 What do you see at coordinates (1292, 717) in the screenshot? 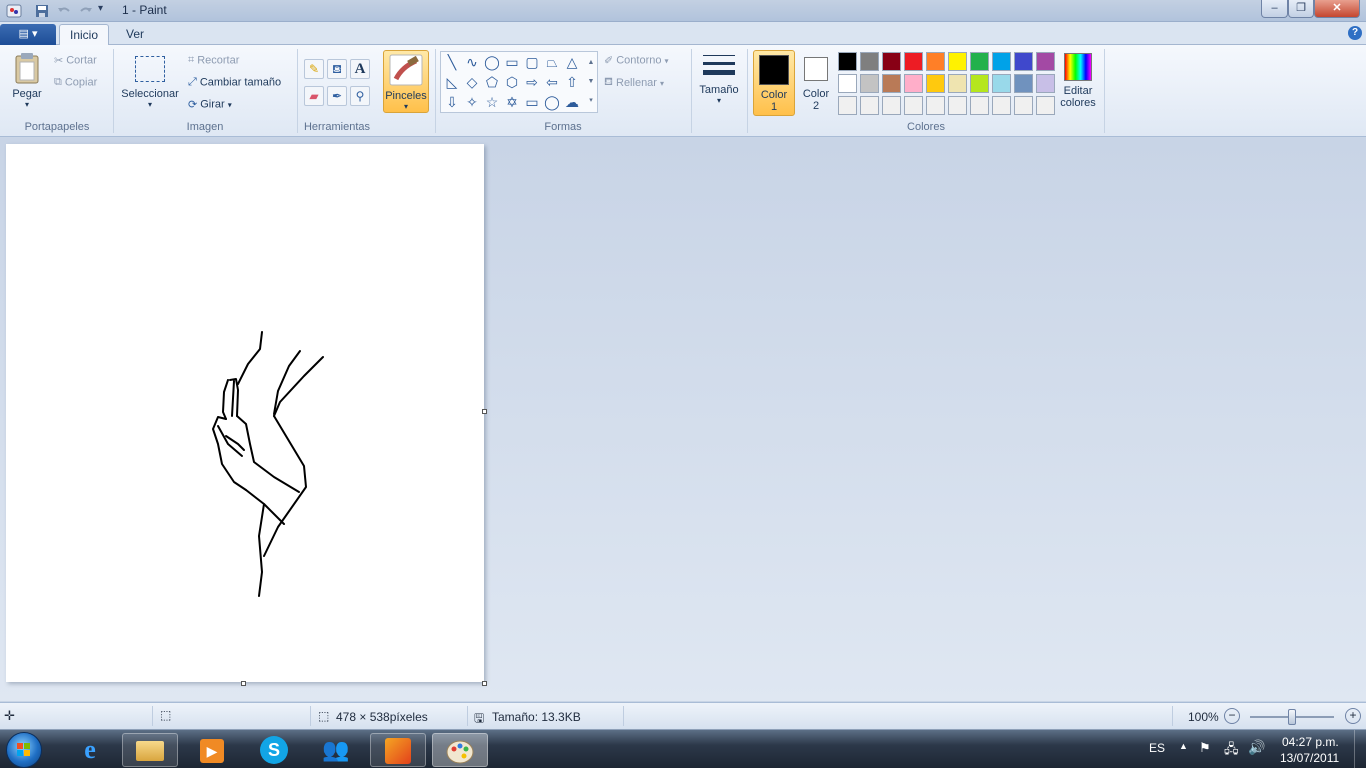
I see `zoom-slider-thumb` at bounding box center [1292, 717].